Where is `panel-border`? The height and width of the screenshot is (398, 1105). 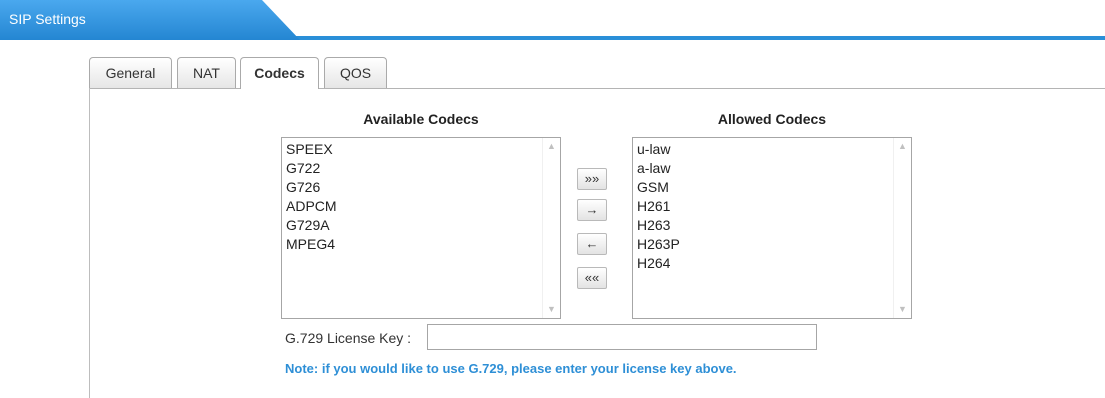 panel-border is located at coordinates (89, 243).